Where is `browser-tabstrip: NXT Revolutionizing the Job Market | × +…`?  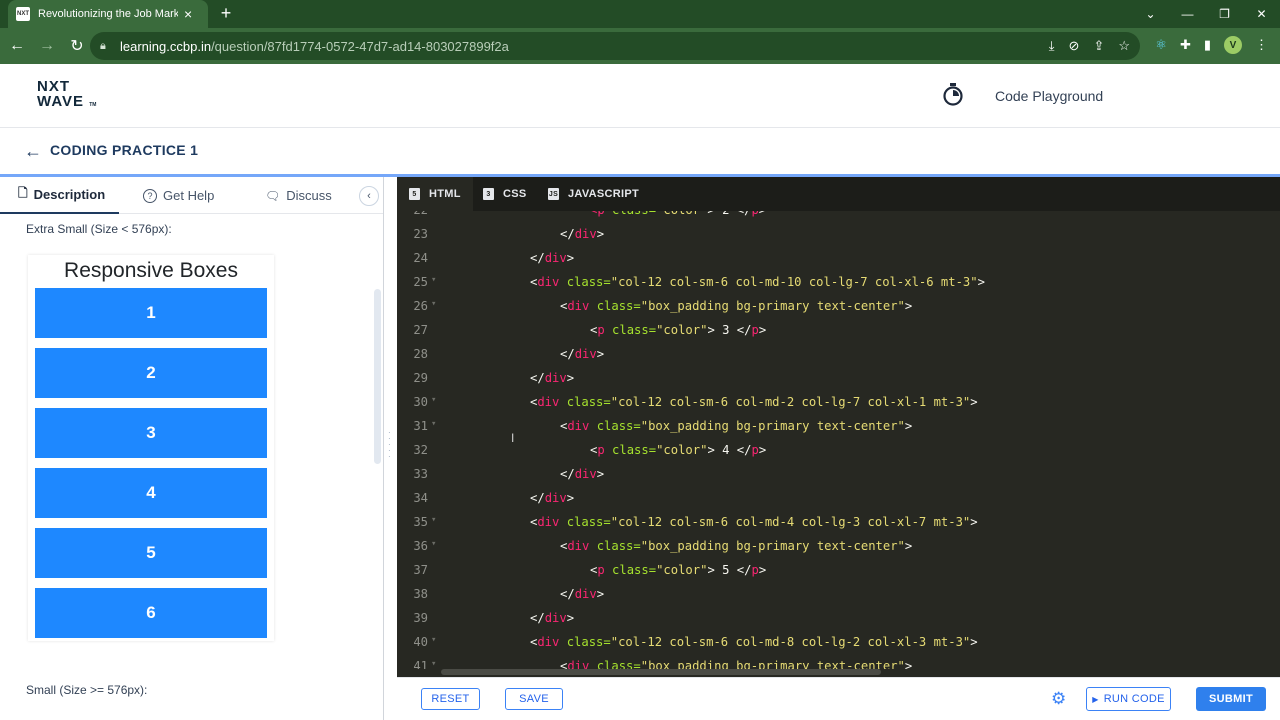
browser-tabstrip: NXT Revolutionizing the Job Market | × +… is located at coordinates (640, 14).